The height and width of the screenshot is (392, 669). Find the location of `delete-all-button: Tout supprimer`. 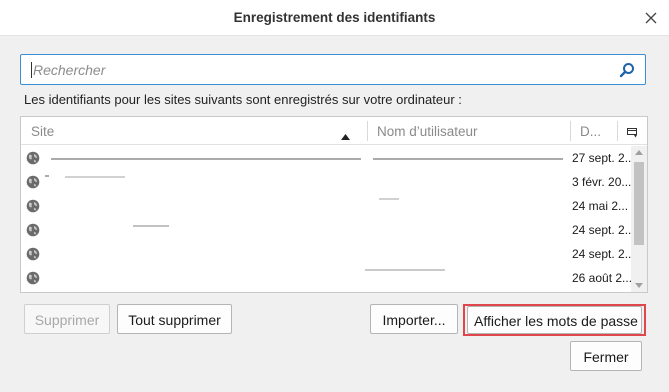

delete-all-button: Tout supprimer is located at coordinates (174, 319).